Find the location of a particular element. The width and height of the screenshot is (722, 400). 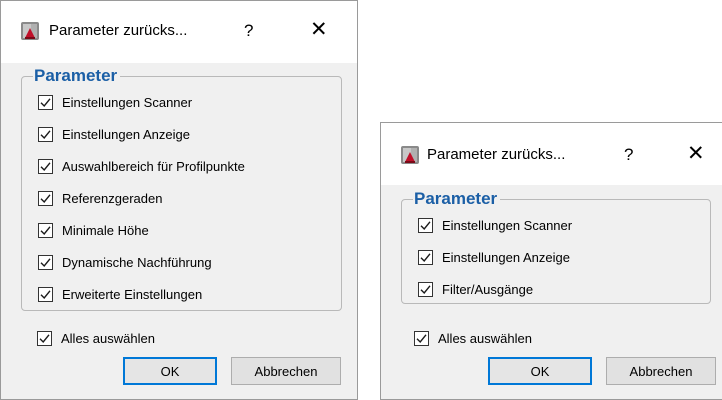

option-label: Minimale Höhe is located at coordinates (105, 230).